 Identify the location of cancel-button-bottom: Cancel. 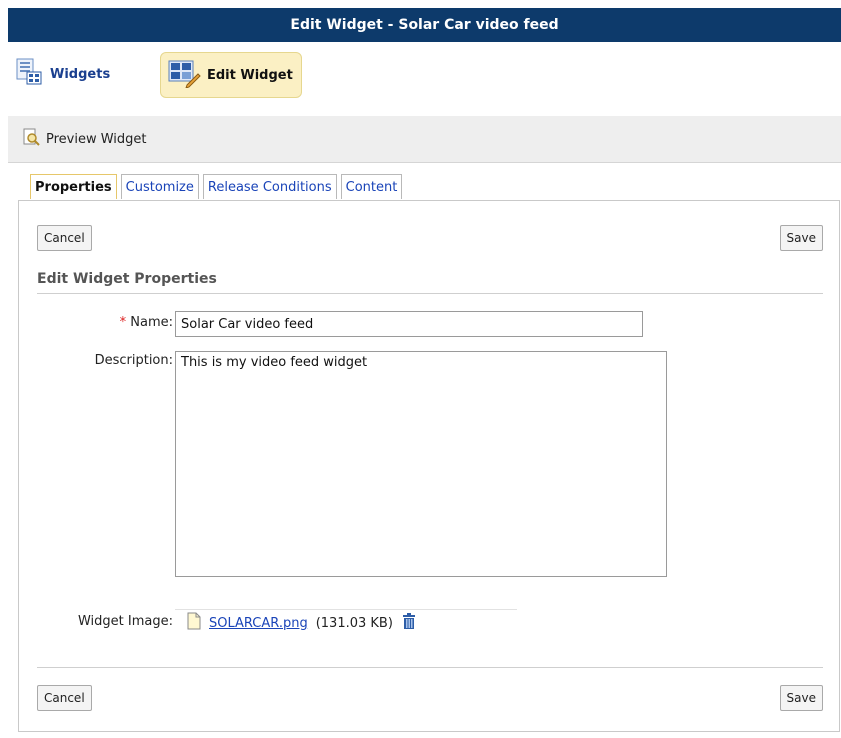
(64, 698).